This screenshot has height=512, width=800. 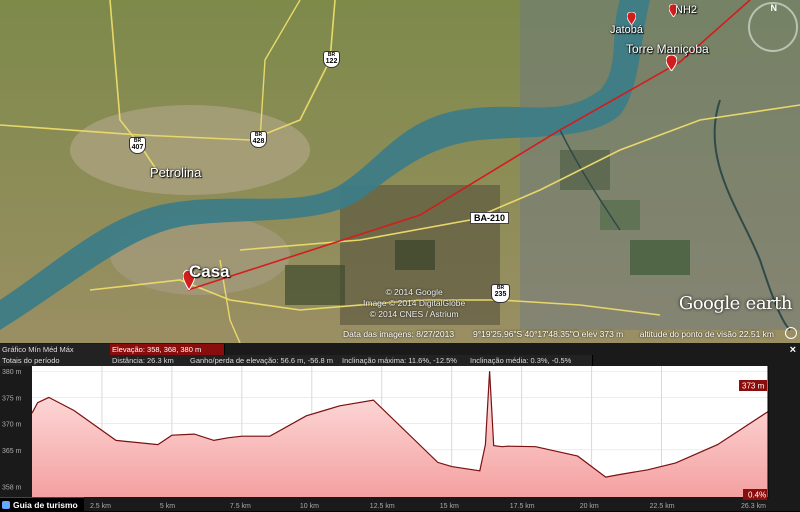 I want to click on road-shield-br122: BR 122, so click(x=331, y=59).